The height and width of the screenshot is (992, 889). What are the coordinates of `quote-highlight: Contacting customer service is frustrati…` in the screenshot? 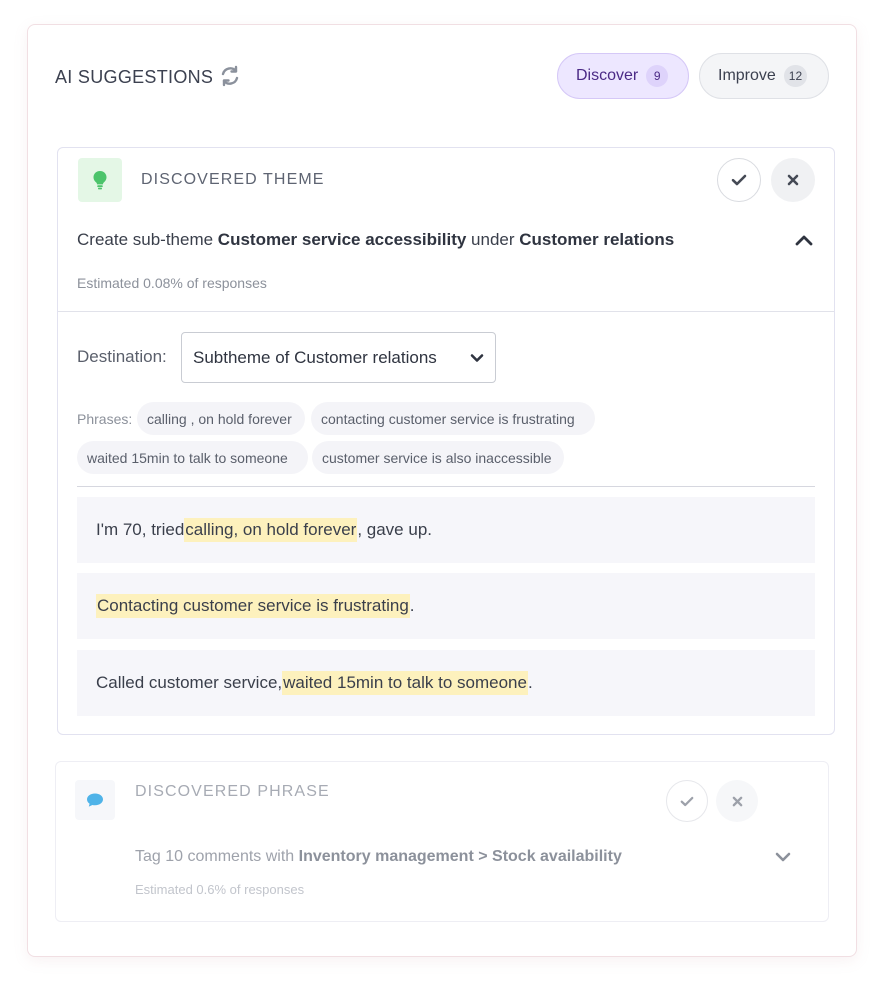 It's located at (253, 606).